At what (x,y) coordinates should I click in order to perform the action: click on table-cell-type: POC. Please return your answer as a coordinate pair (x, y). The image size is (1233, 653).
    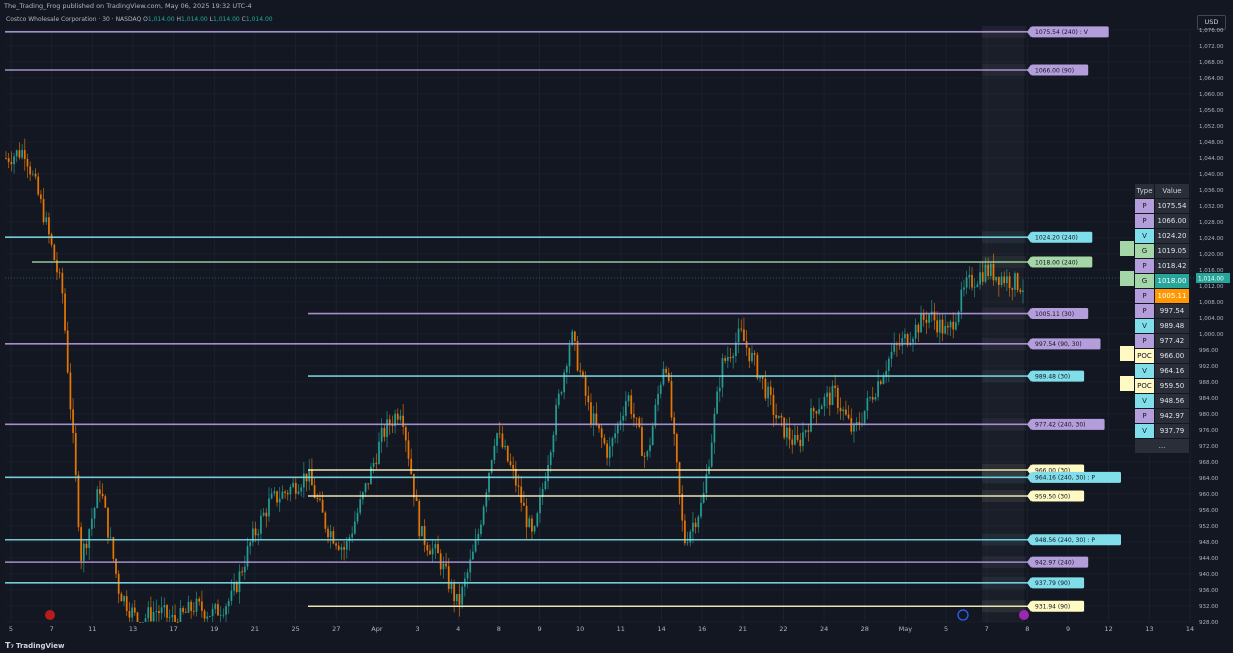
    Looking at the image, I should click on (1144, 356).